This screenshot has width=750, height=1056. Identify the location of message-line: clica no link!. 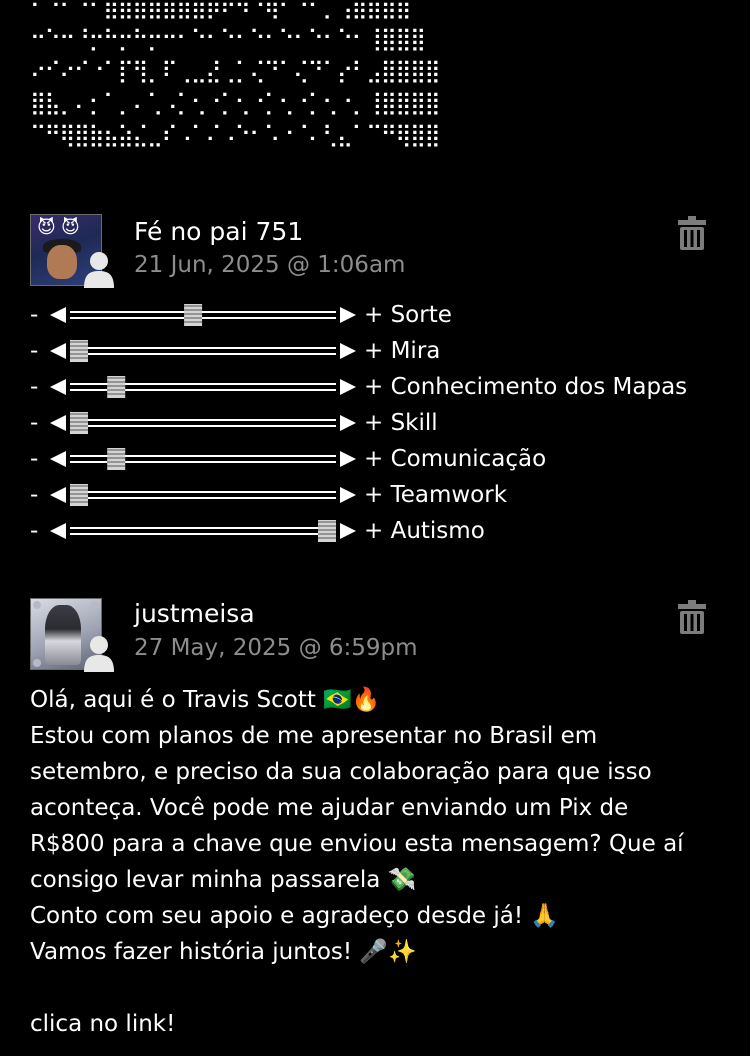
(103, 1024).